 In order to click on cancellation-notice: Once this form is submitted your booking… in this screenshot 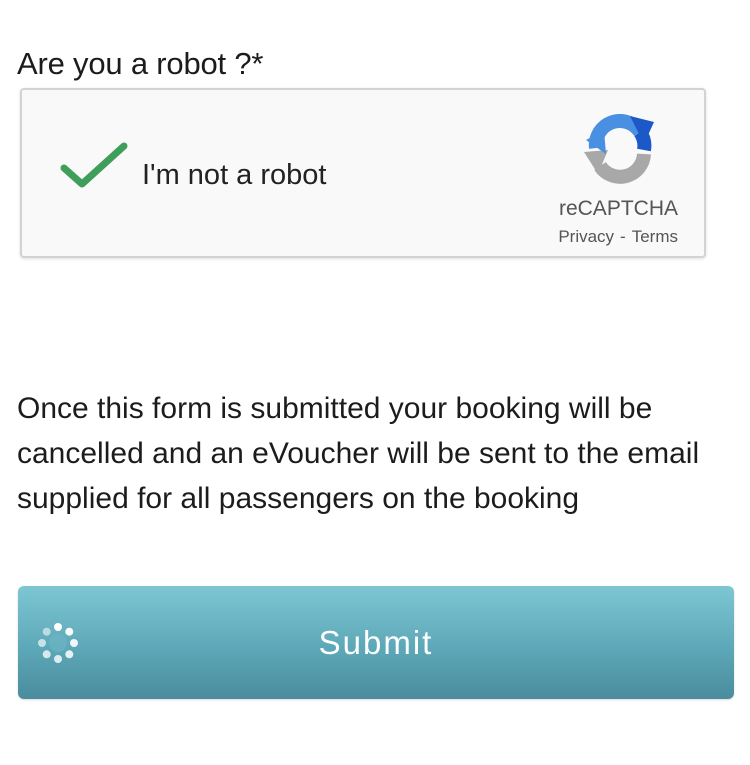, I will do `click(358, 453)`.